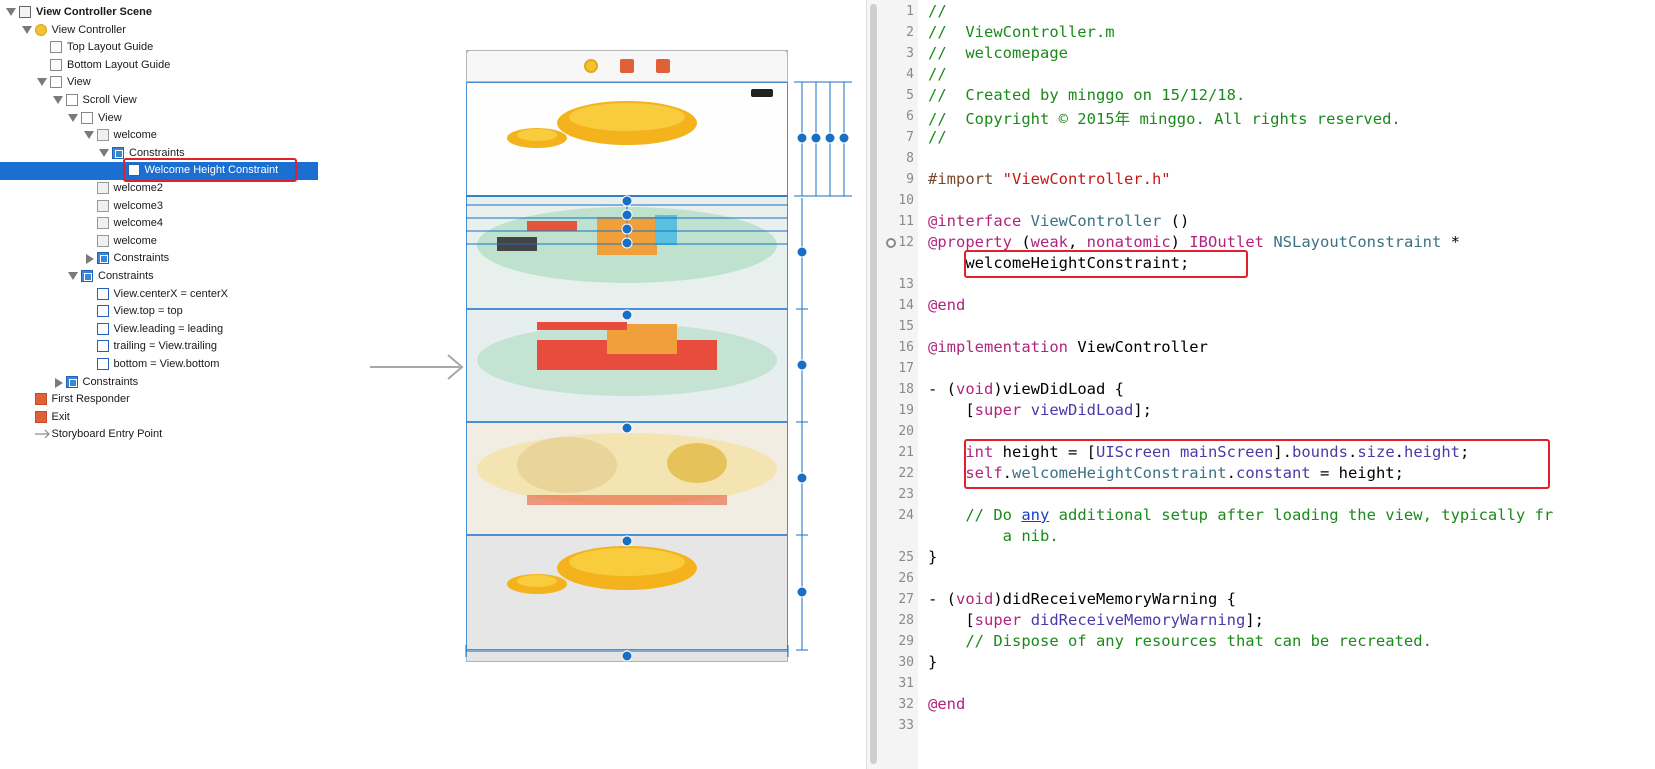  I want to click on constraints-icon, so click(118, 152).